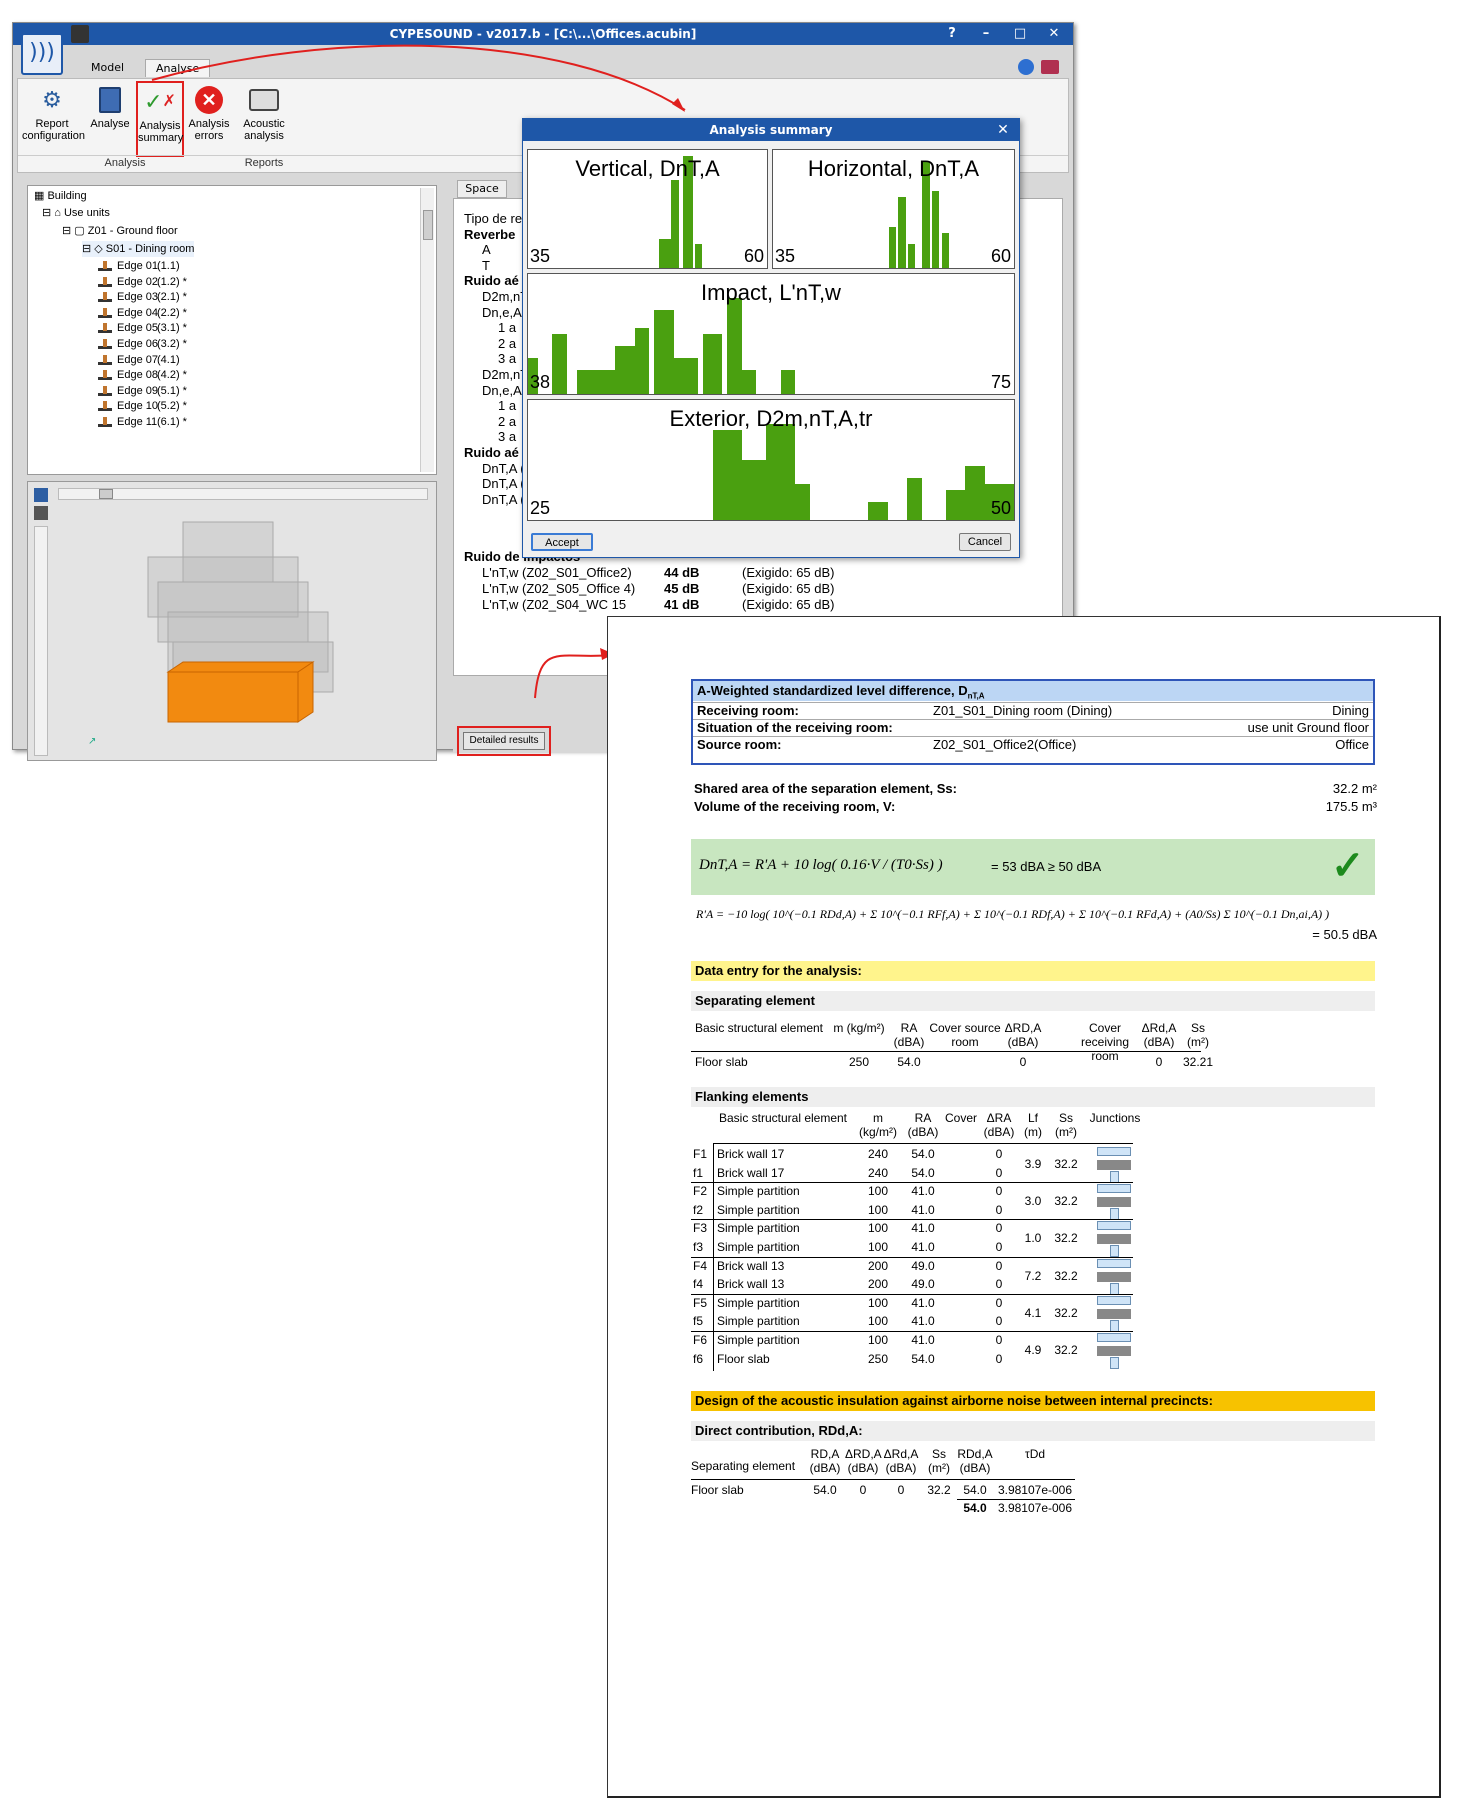 This screenshot has width=1461, height=1805. I want to click on histogram-min: 38, so click(540, 382).